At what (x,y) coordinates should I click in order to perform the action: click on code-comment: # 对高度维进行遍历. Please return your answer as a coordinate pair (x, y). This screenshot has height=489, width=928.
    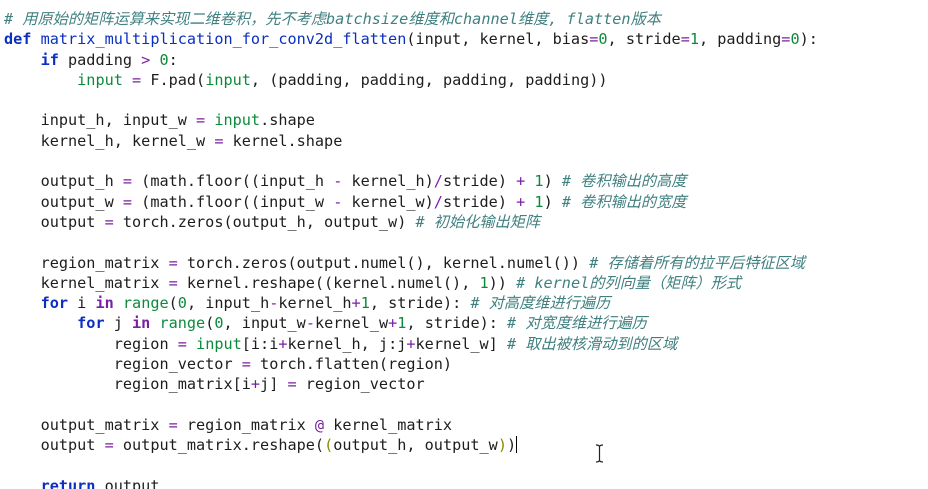
    Looking at the image, I should click on (540, 303).